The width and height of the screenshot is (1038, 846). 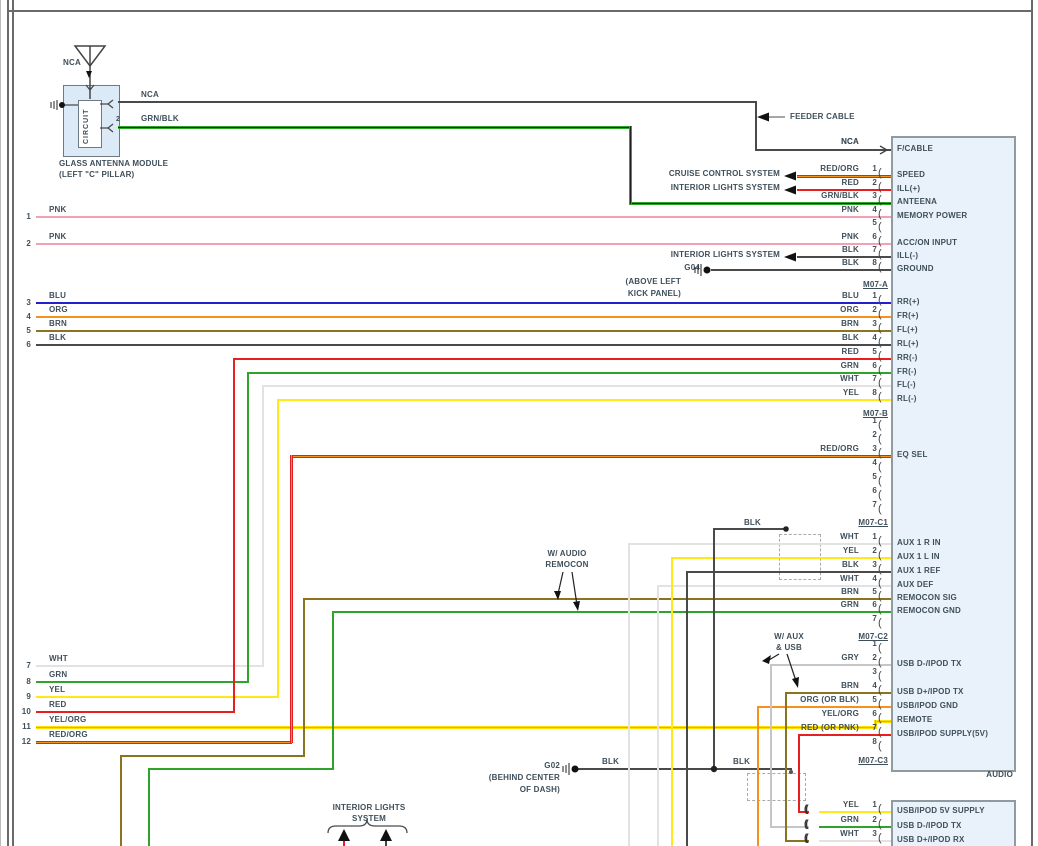 What do you see at coordinates (28, 330) in the screenshot?
I see `left-wire-number: 5` at bounding box center [28, 330].